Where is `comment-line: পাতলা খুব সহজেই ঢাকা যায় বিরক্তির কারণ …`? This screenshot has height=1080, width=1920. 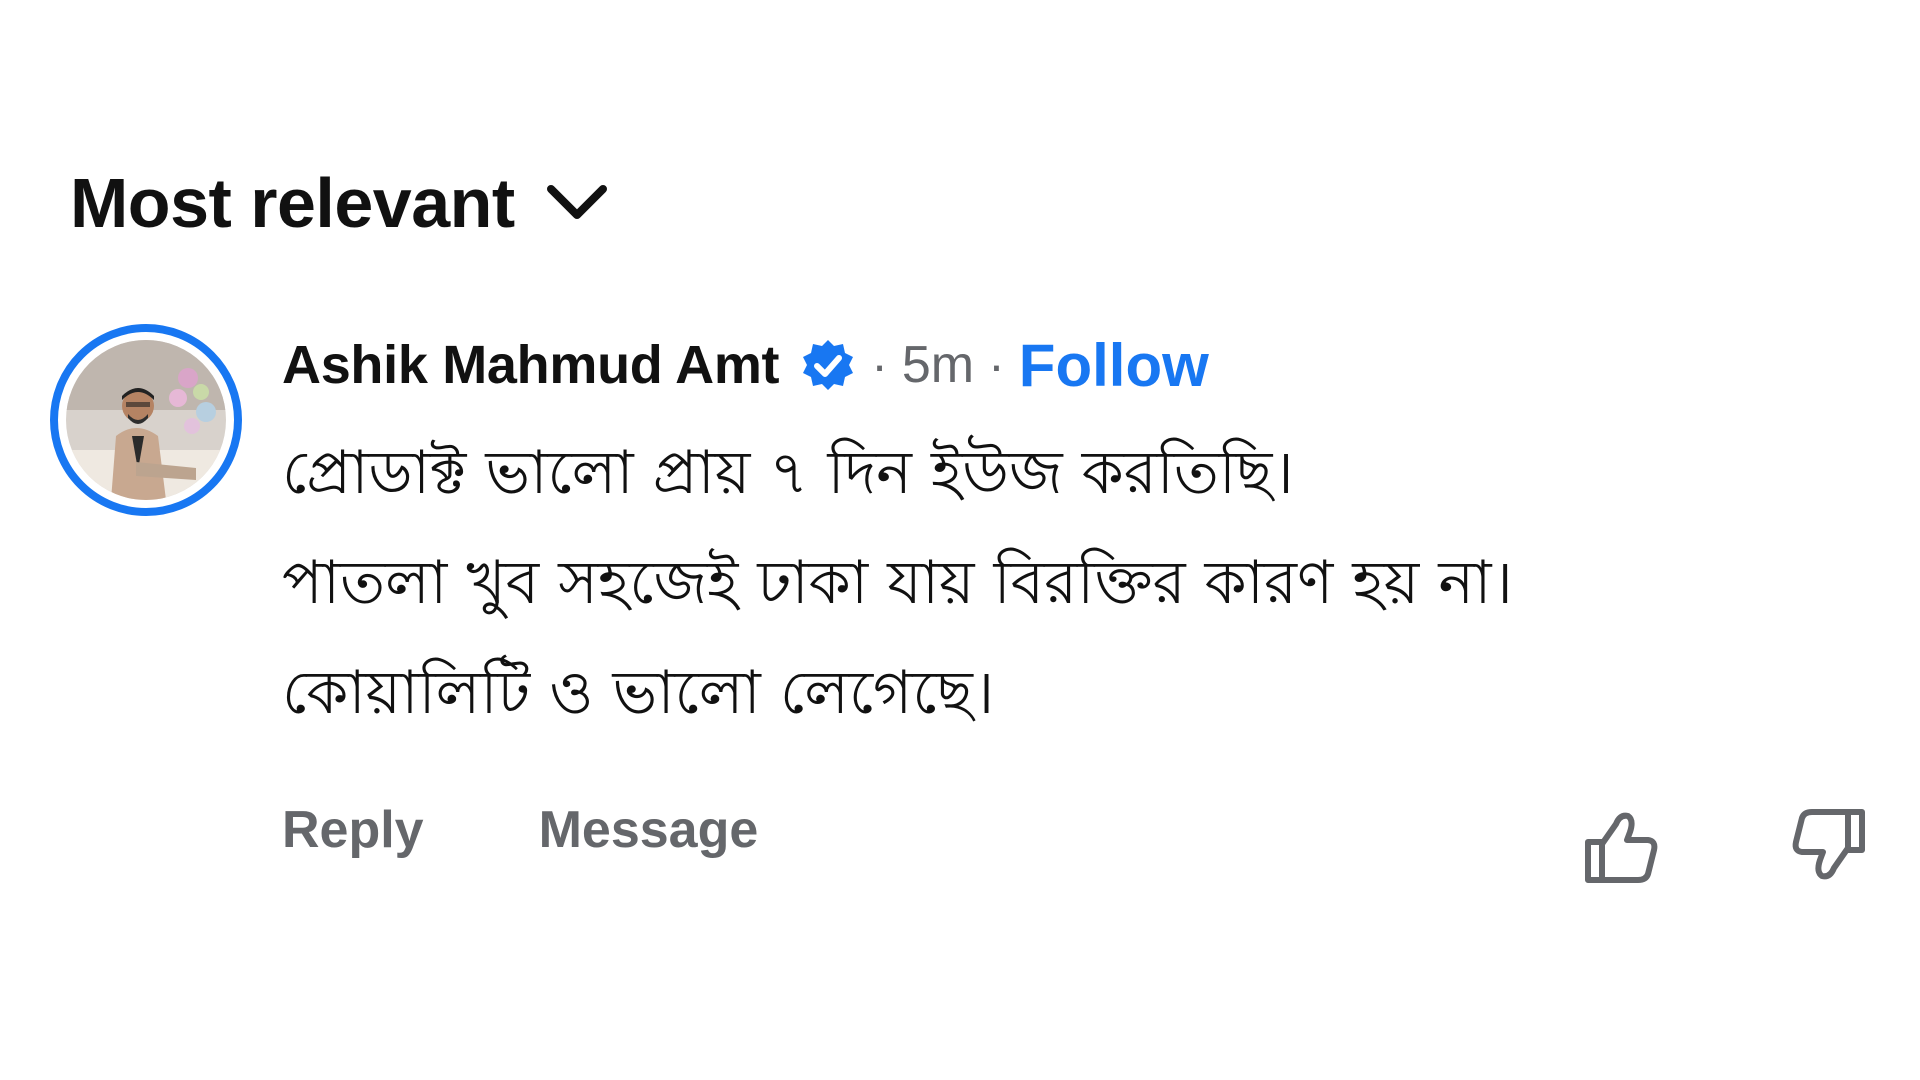
comment-line: পাতলা খুব সহজেই ঢাকা যায় বিরক্তির কারণ … is located at coordinates (898, 583).